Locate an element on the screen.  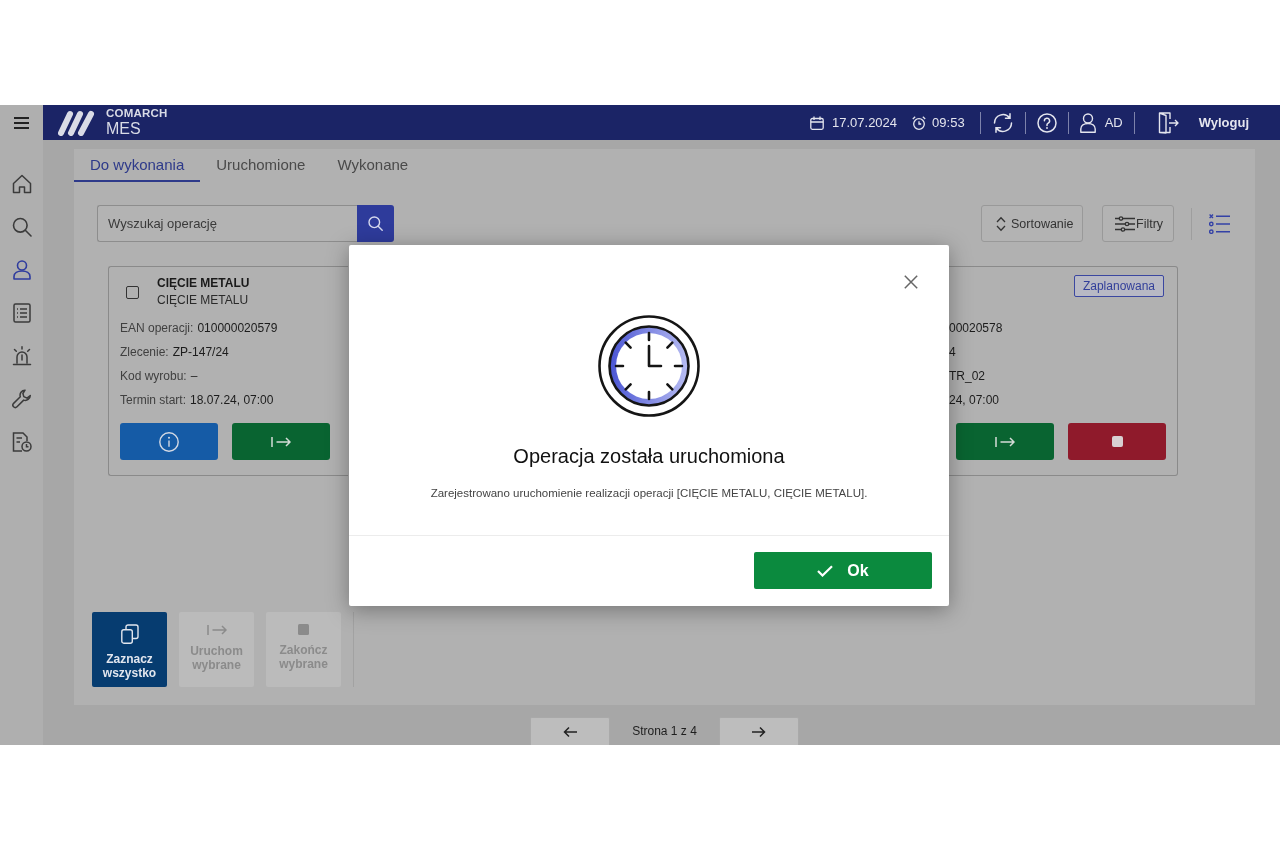
search-button is located at coordinates (375, 223).